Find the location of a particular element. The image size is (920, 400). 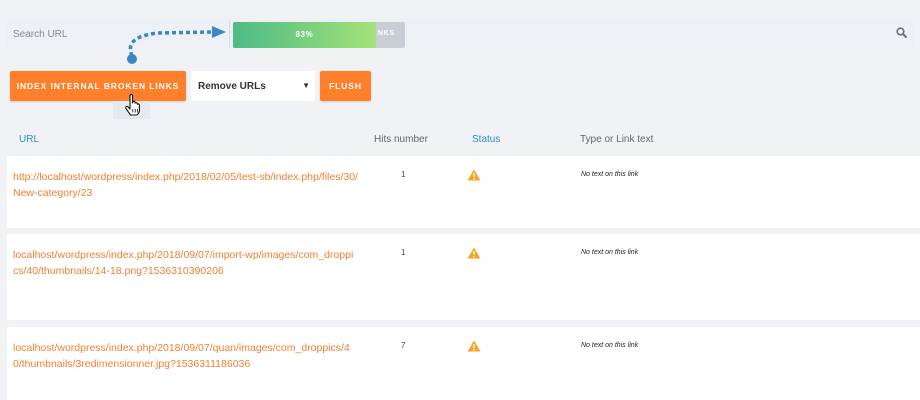

bulk-action-selected-value: Remove URLs is located at coordinates (232, 86).